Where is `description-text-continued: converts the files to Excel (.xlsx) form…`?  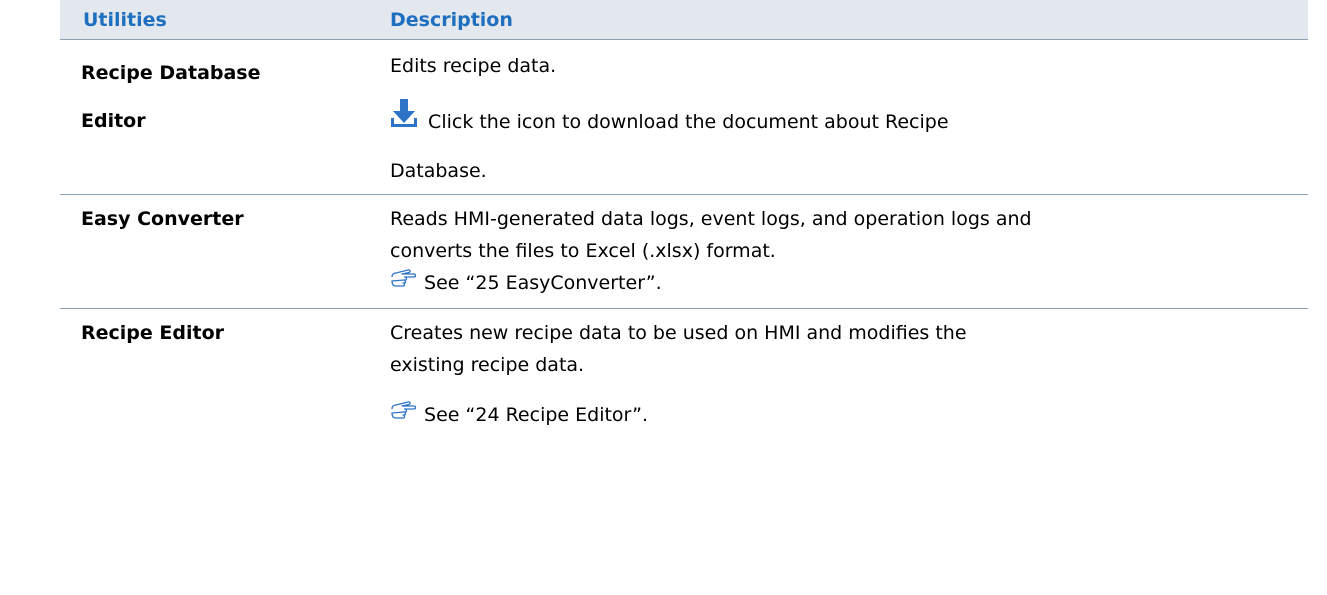 description-text-continued: converts the files to Excel (.xlsx) form… is located at coordinates (583, 251).